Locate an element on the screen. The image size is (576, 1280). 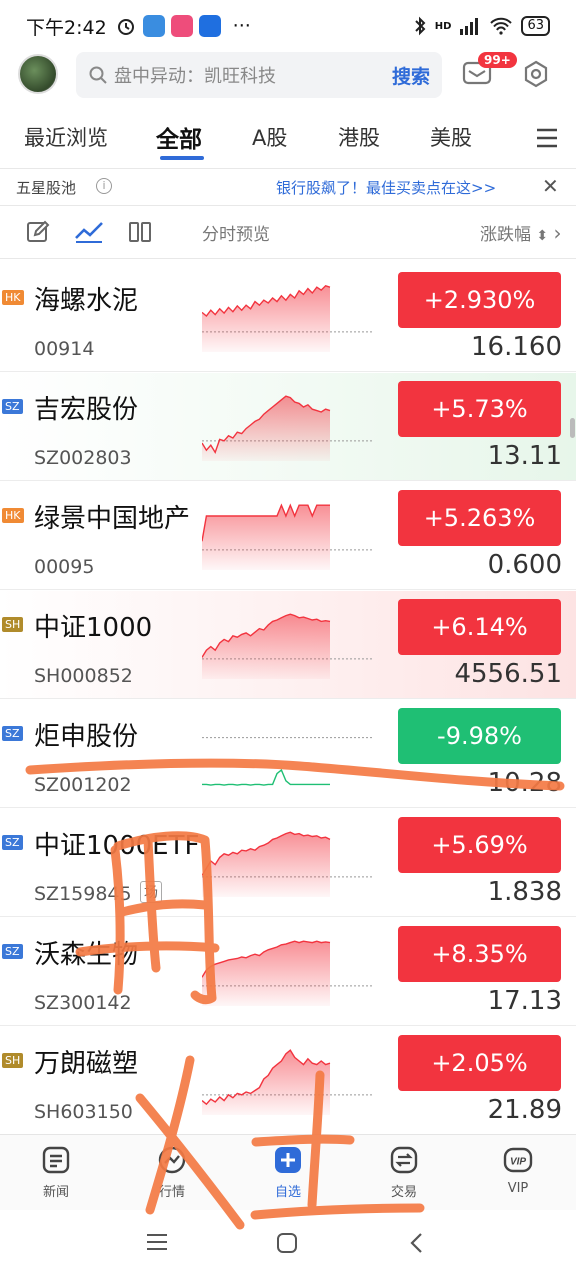
stock-row: HK 绿景中国地产 00095 +5.263% 0.600 is located at coordinates (288, 536).